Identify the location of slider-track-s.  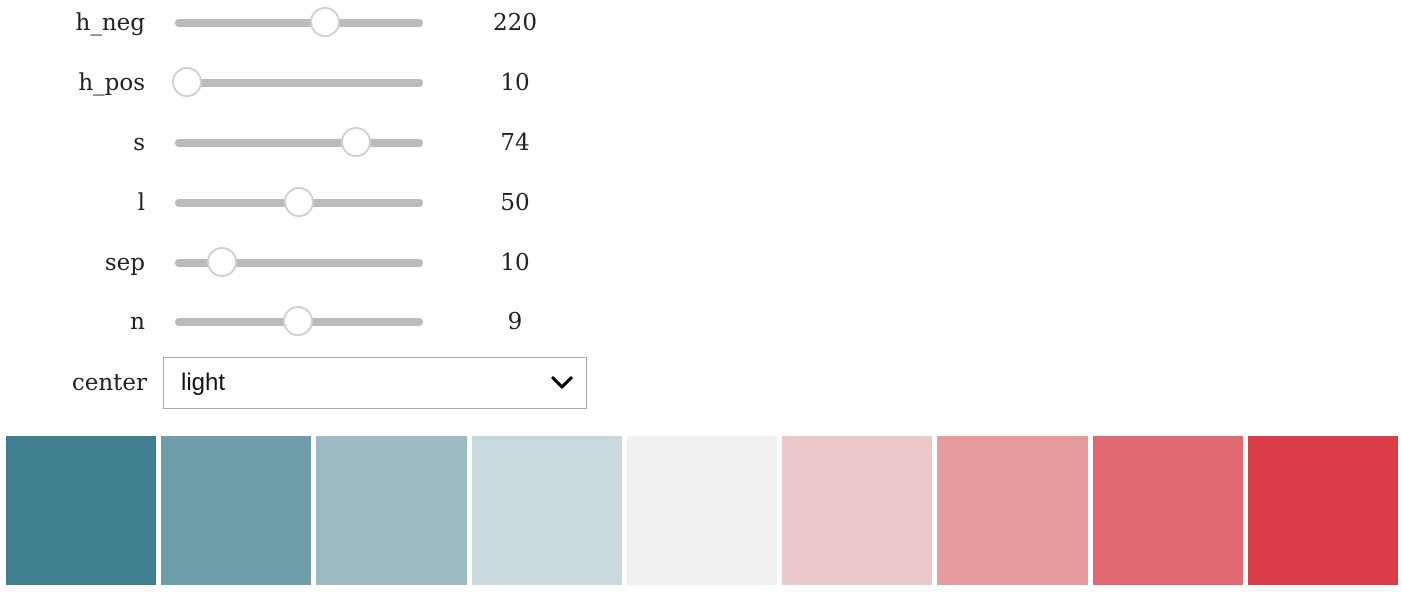
(299, 143).